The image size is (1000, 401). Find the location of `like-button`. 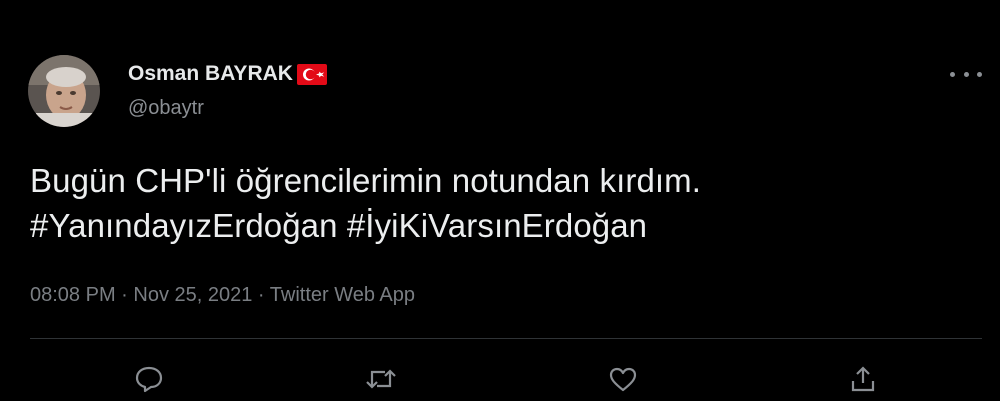

like-button is located at coordinates (623, 379).